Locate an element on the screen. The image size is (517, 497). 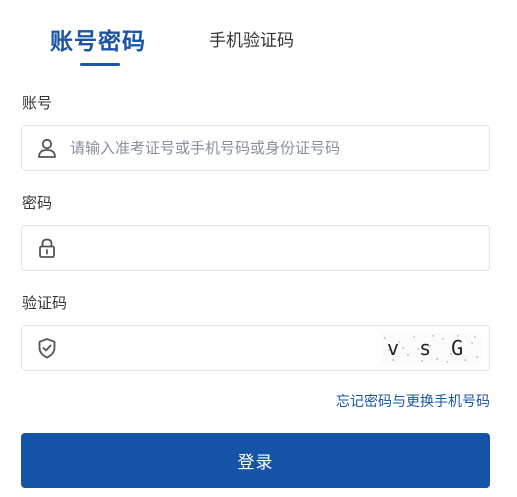
shield-check-icon is located at coordinates (47, 348).